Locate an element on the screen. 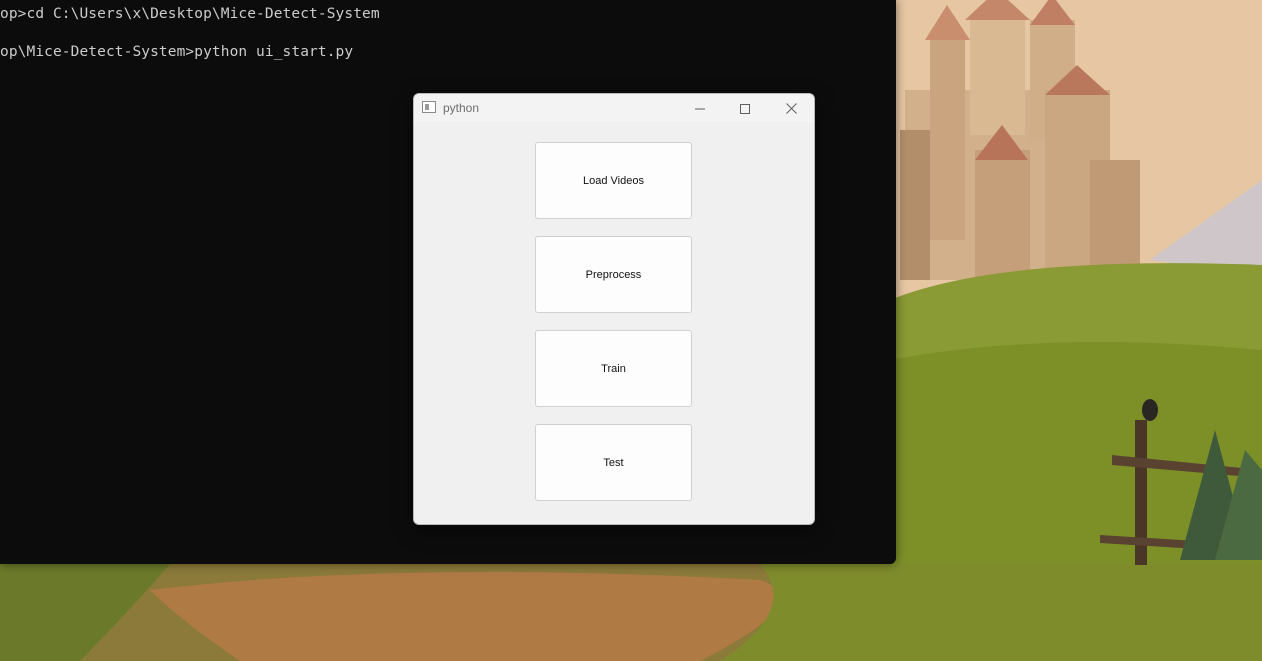 The image size is (1262, 661). minimize-icon is located at coordinates (700, 108).